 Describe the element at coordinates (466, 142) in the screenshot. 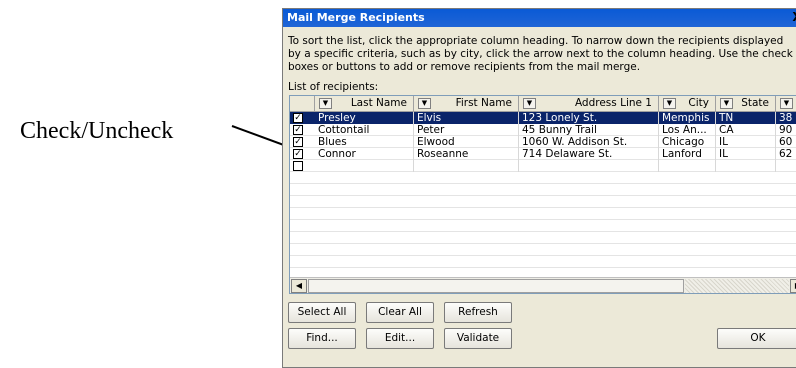

I see `table-cell: Elwood` at that location.